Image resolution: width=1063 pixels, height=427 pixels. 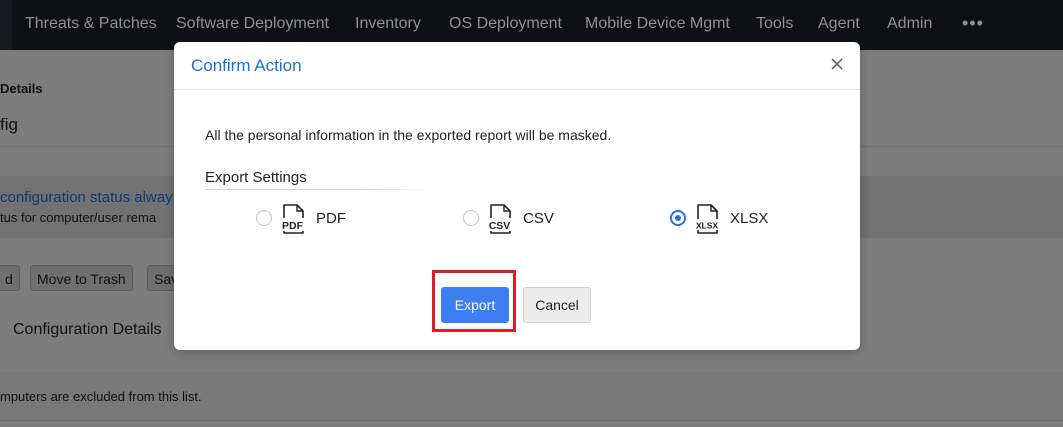 What do you see at coordinates (531, 420) in the screenshot?
I see `divider` at bounding box center [531, 420].